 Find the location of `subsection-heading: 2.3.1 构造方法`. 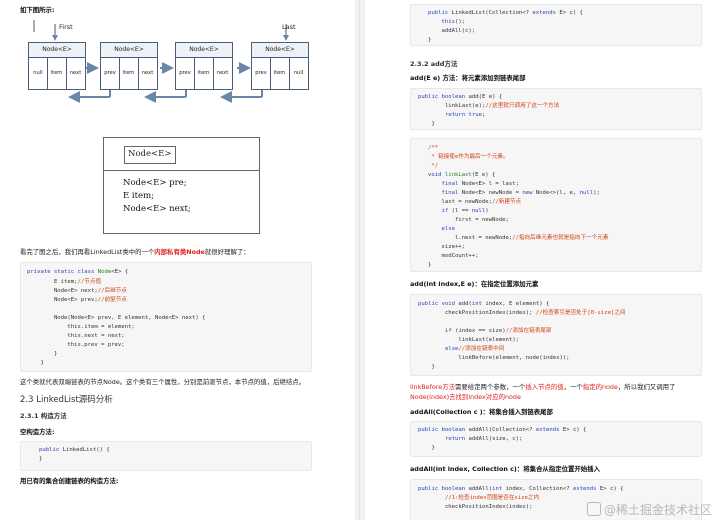

subsection-heading: 2.3.1 构造方法 is located at coordinates (43, 416).